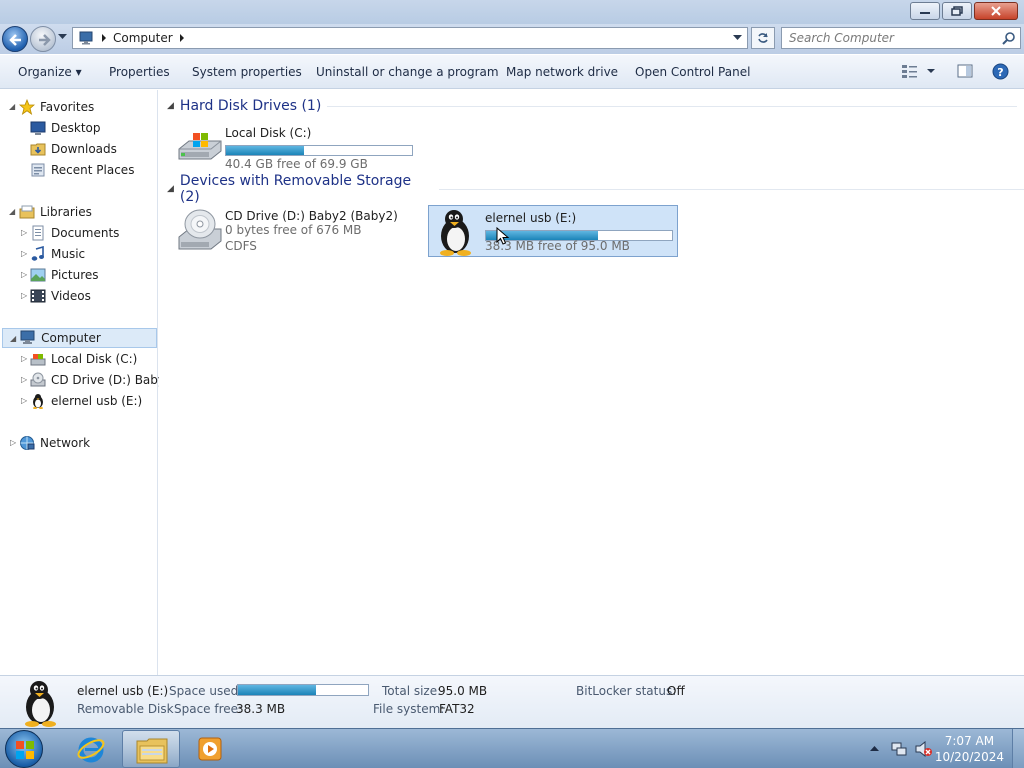 The height and width of the screenshot is (768, 1024). Describe the element at coordinates (12, 106) in the screenshot. I see `collapse-favorites-icon: ◢` at that location.